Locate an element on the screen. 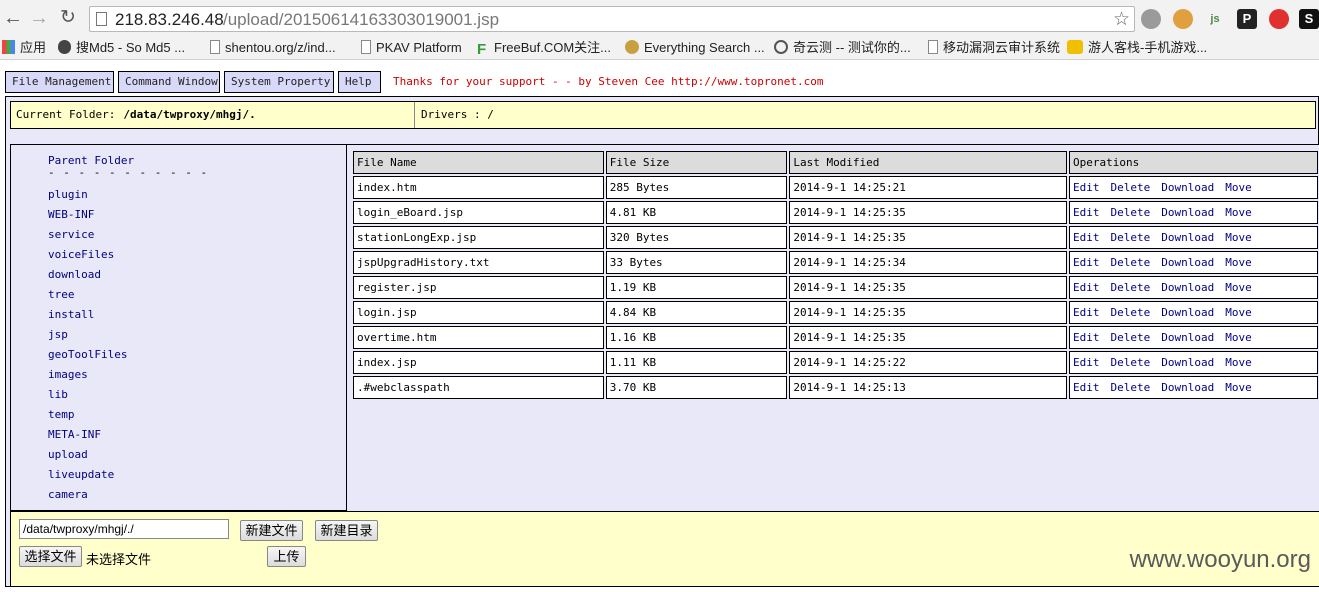 The height and width of the screenshot is (592, 1319). bookmark-pkav: PKAV Platform is located at coordinates (411, 48).